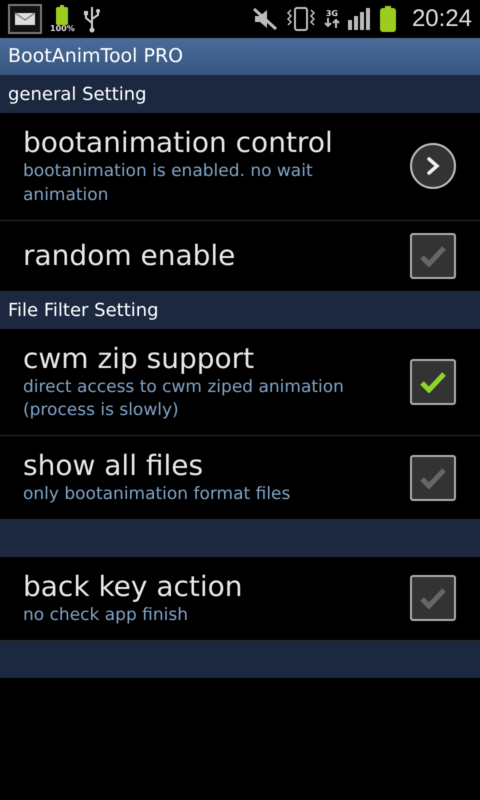  I want to click on preference-title: show all files, so click(113, 466).